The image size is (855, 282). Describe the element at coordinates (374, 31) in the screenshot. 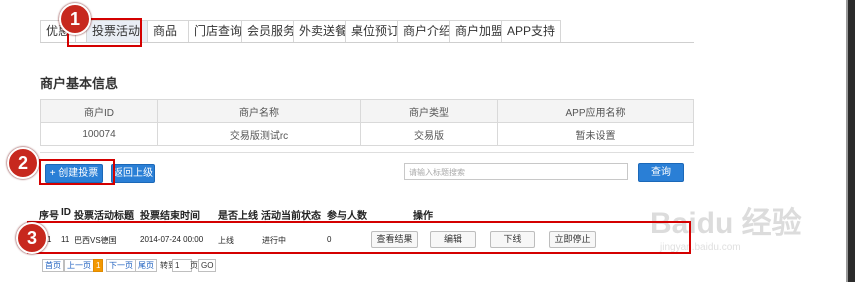

I see `tab-table-booking: 桌位预订` at that location.